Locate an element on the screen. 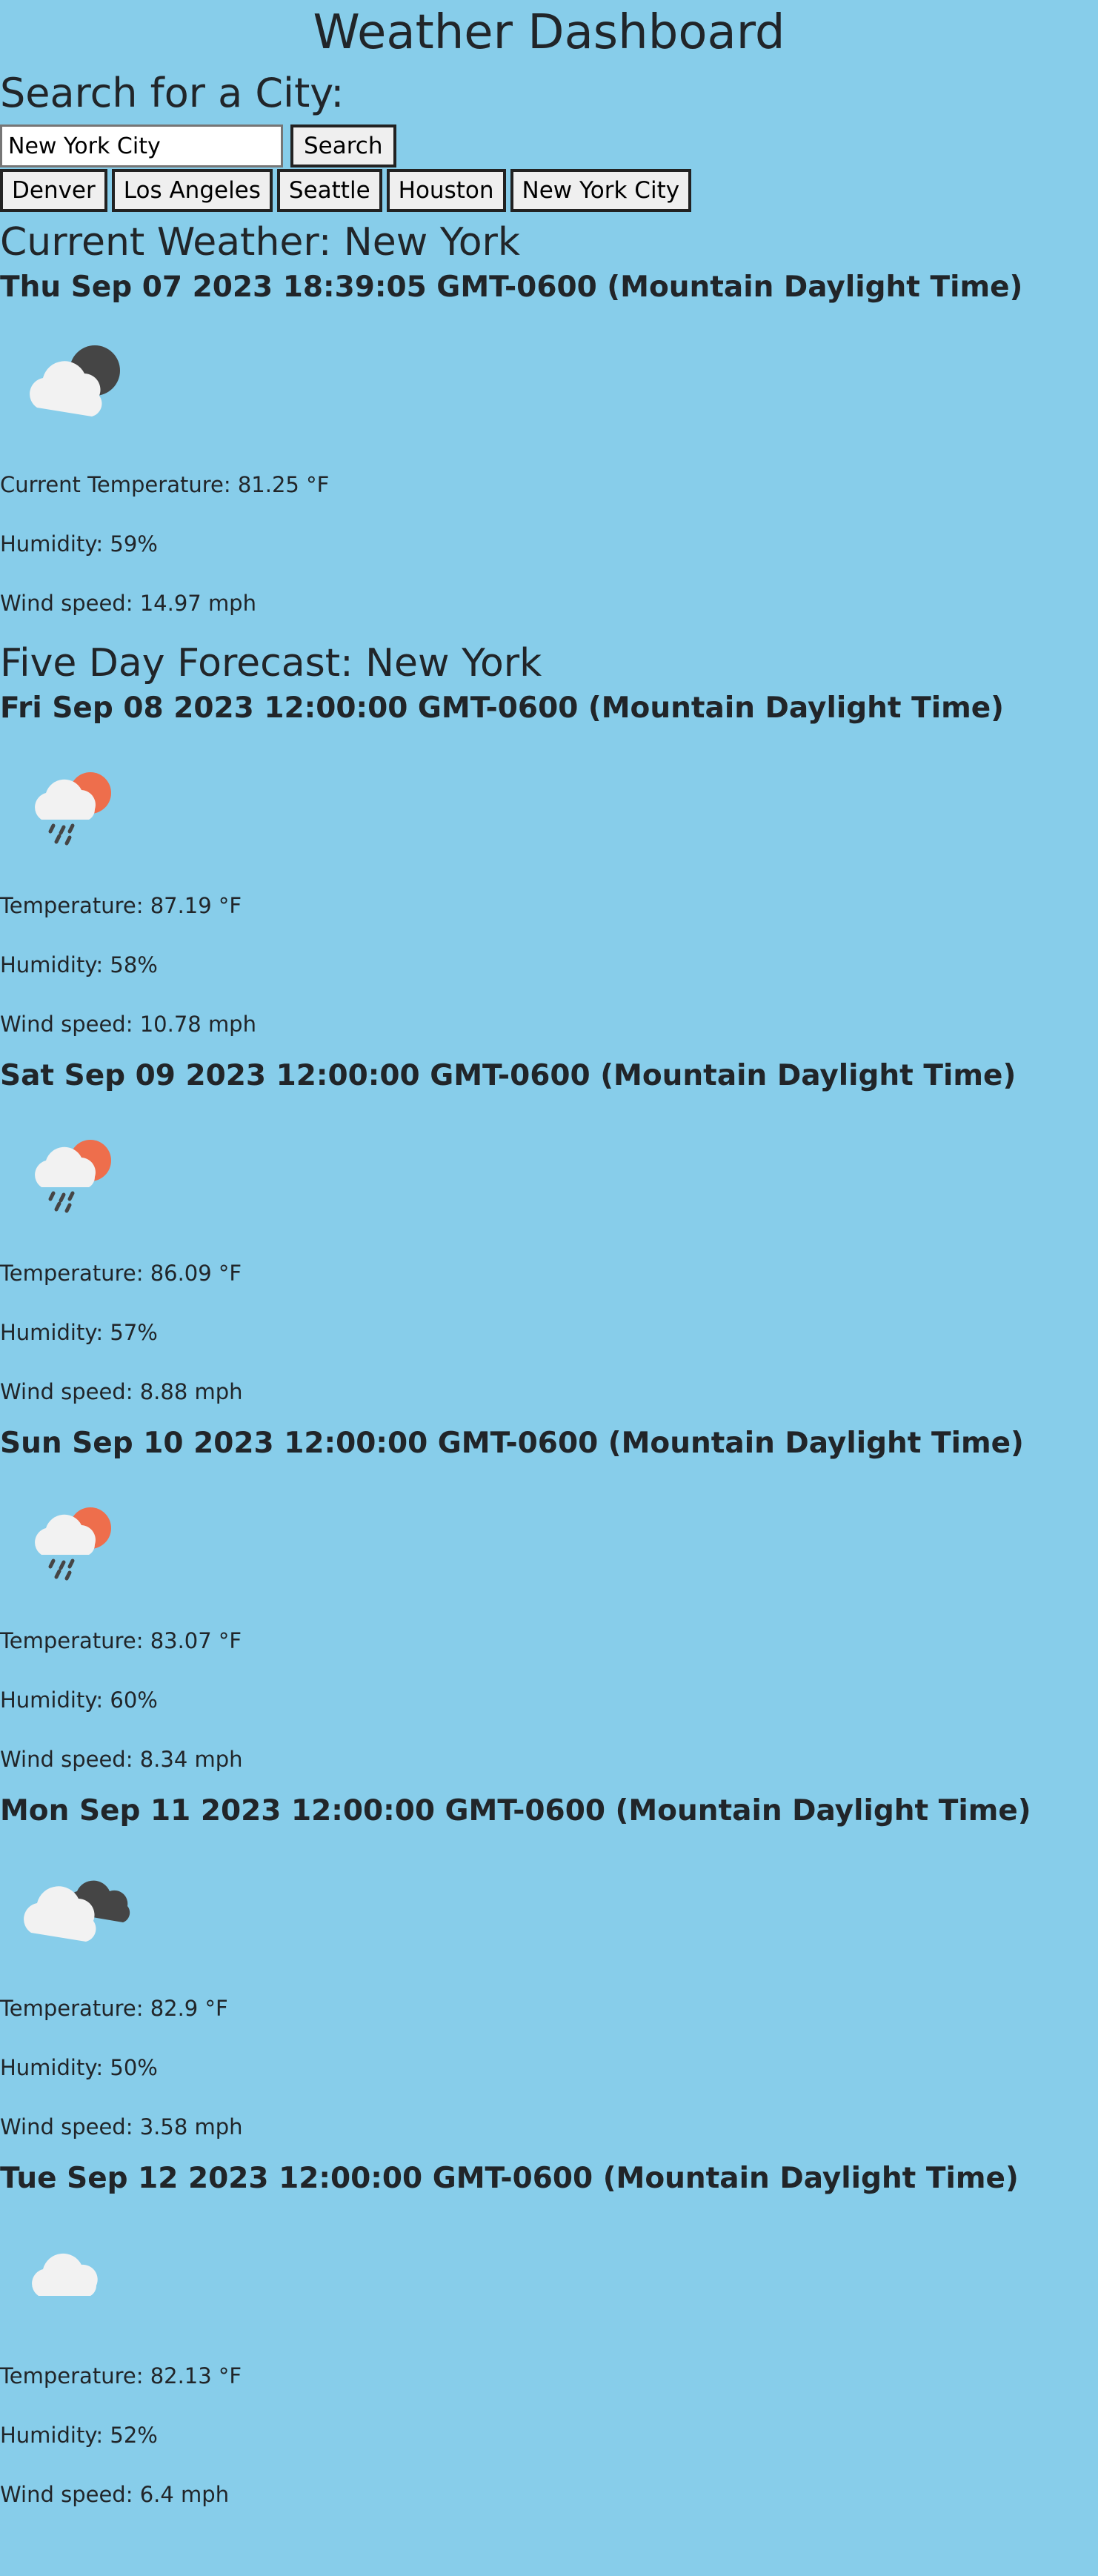  forecast-temperature: Temperature: 82.13 °F is located at coordinates (121, 2376).